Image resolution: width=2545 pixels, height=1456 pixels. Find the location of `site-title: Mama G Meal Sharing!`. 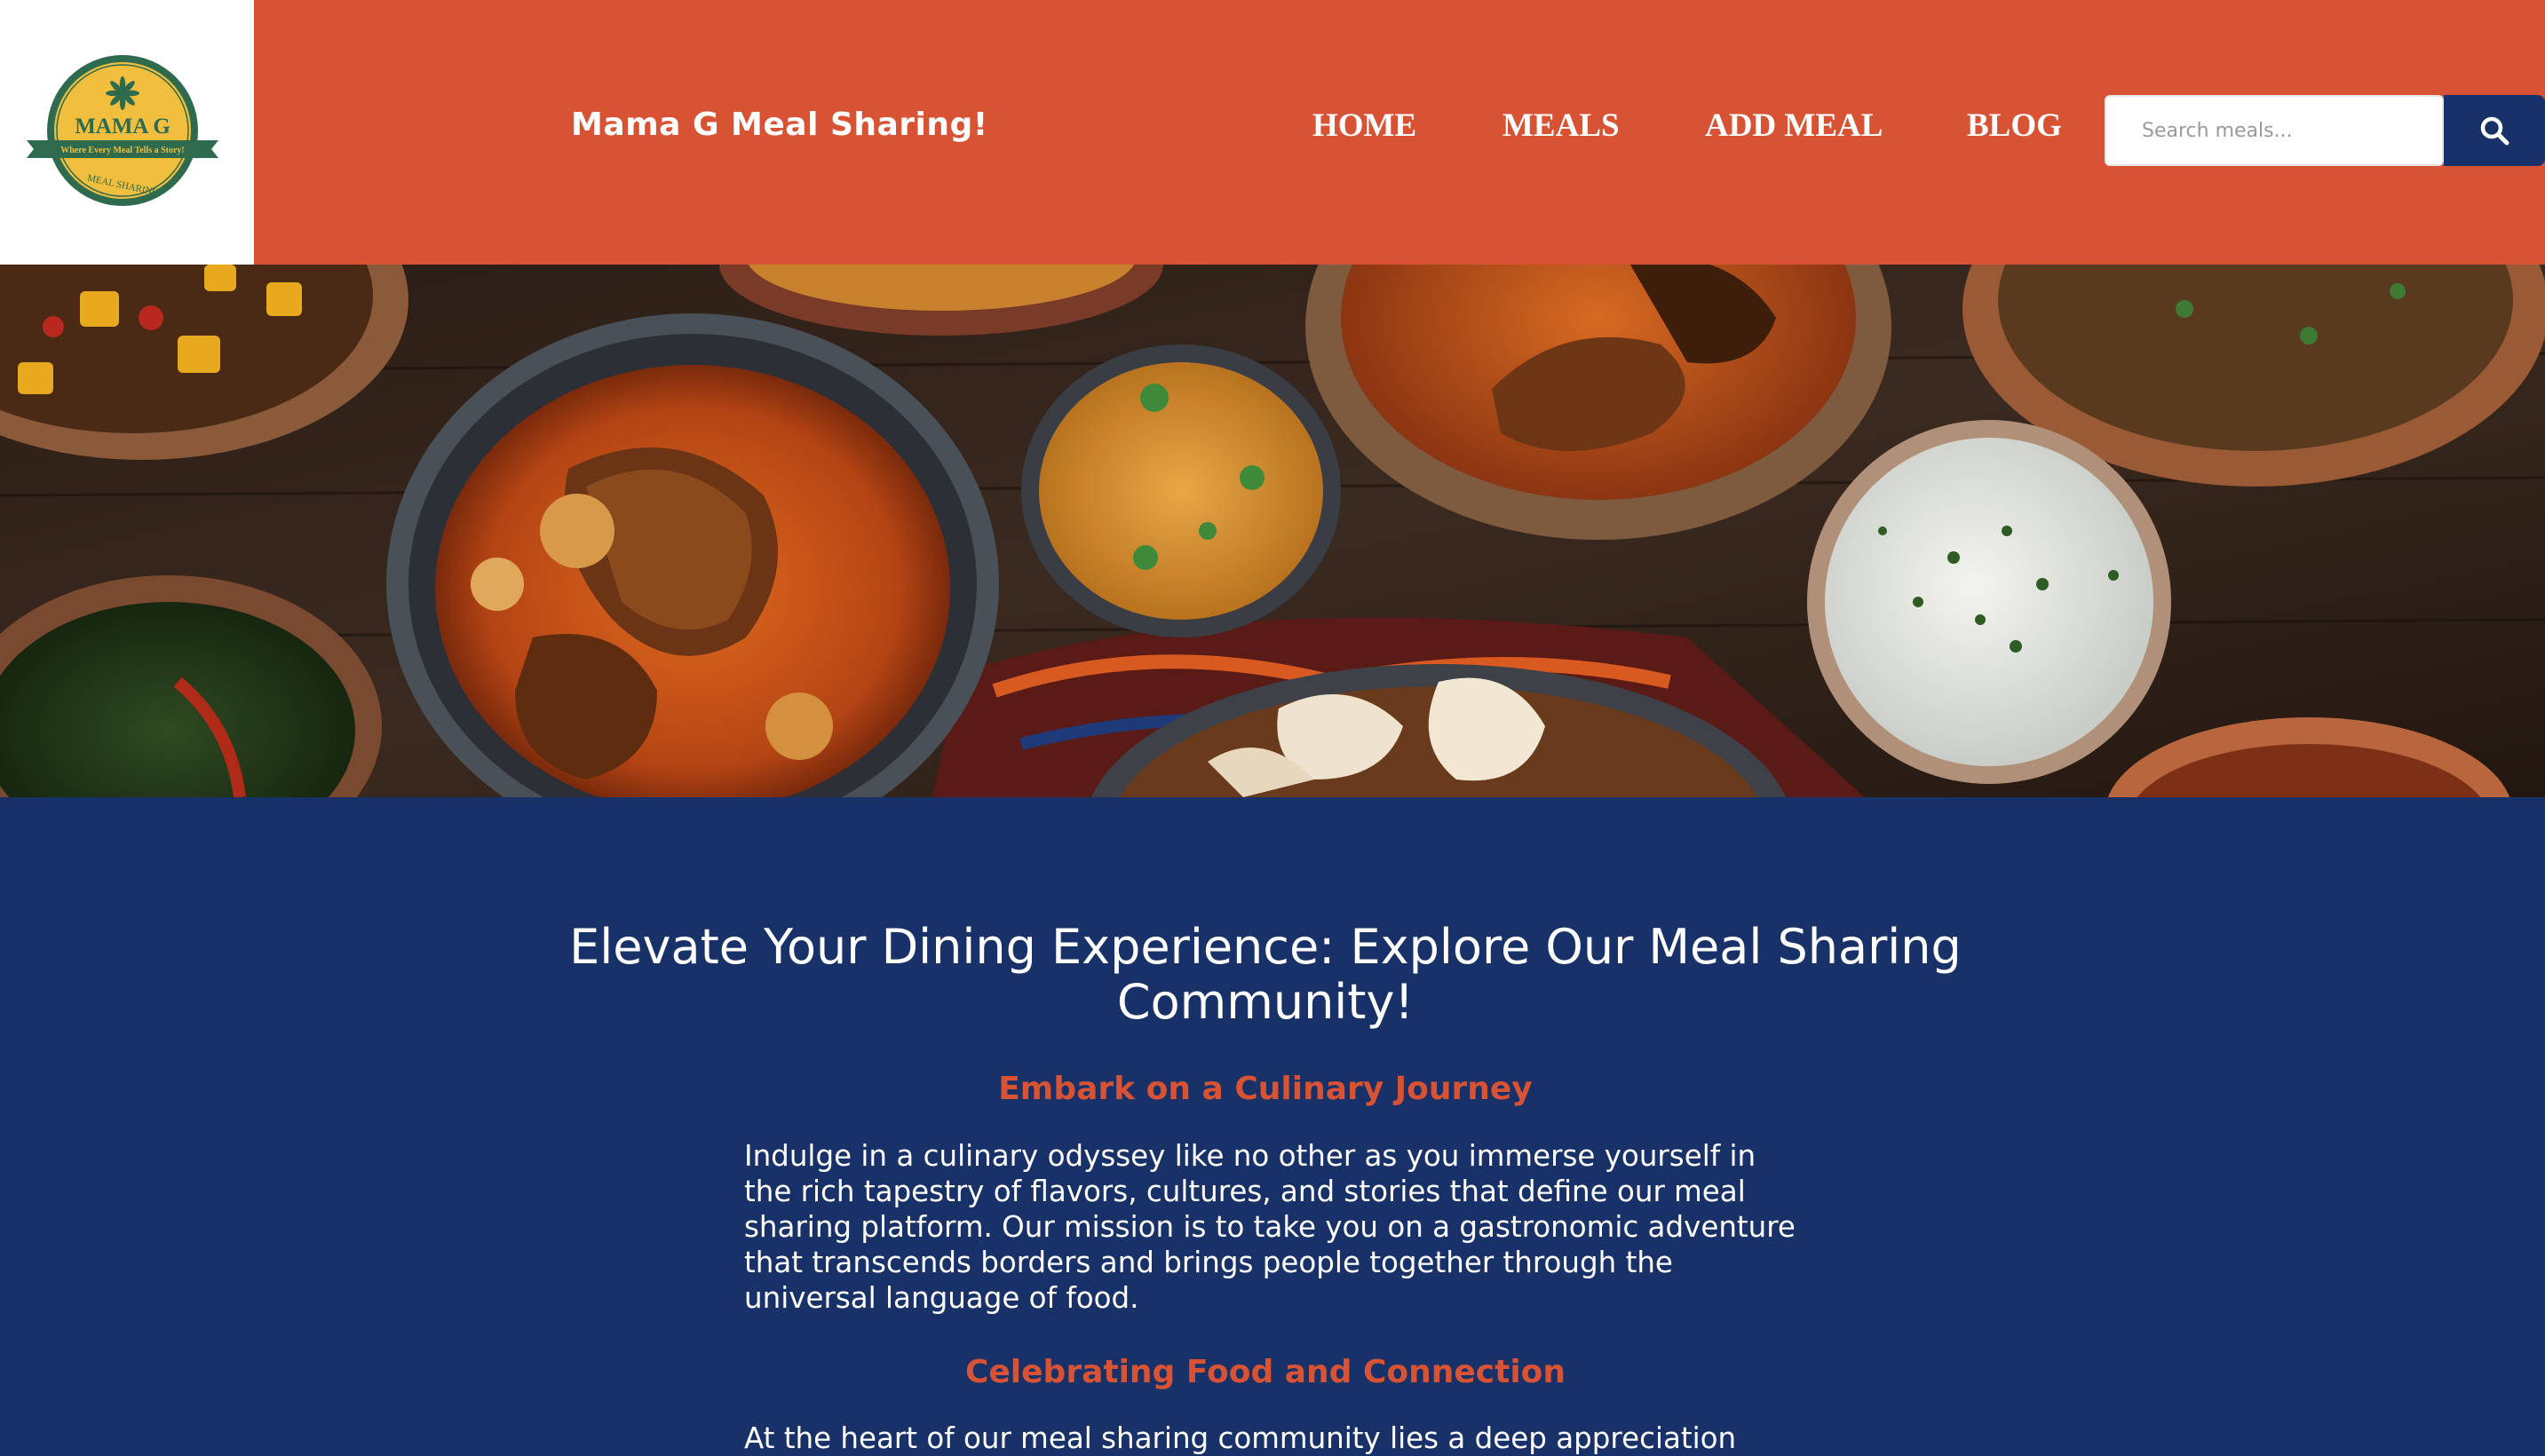

site-title: Mama G Meal Sharing! is located at coordinates (779, 125).